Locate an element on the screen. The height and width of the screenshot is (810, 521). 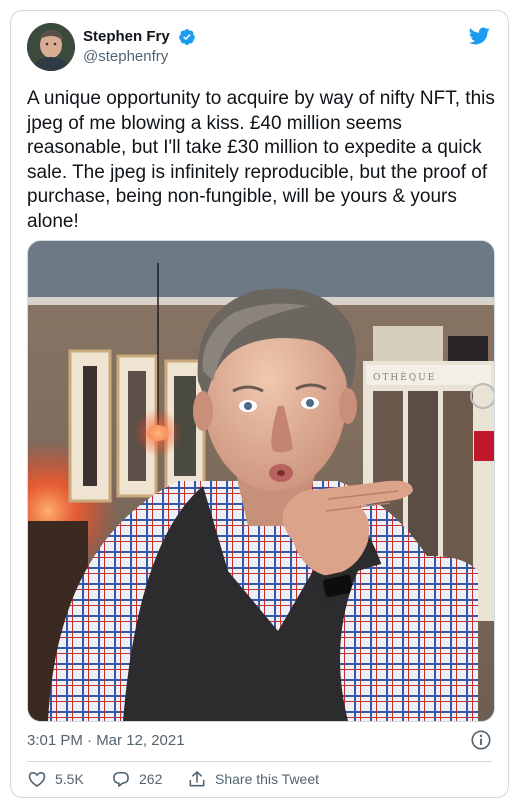
author-names: Stephen Fry @stephenfry is located at coordinates (139, 47).